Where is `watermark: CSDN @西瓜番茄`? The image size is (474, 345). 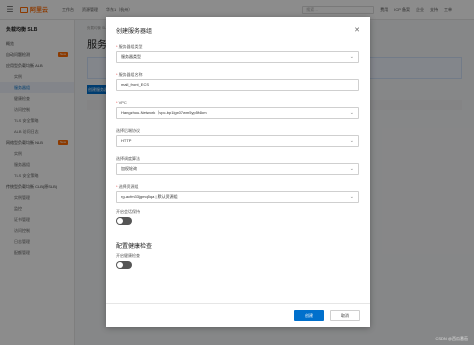
watermark: CSDN @西瓜番茄 is located at coordinates (451, 338).